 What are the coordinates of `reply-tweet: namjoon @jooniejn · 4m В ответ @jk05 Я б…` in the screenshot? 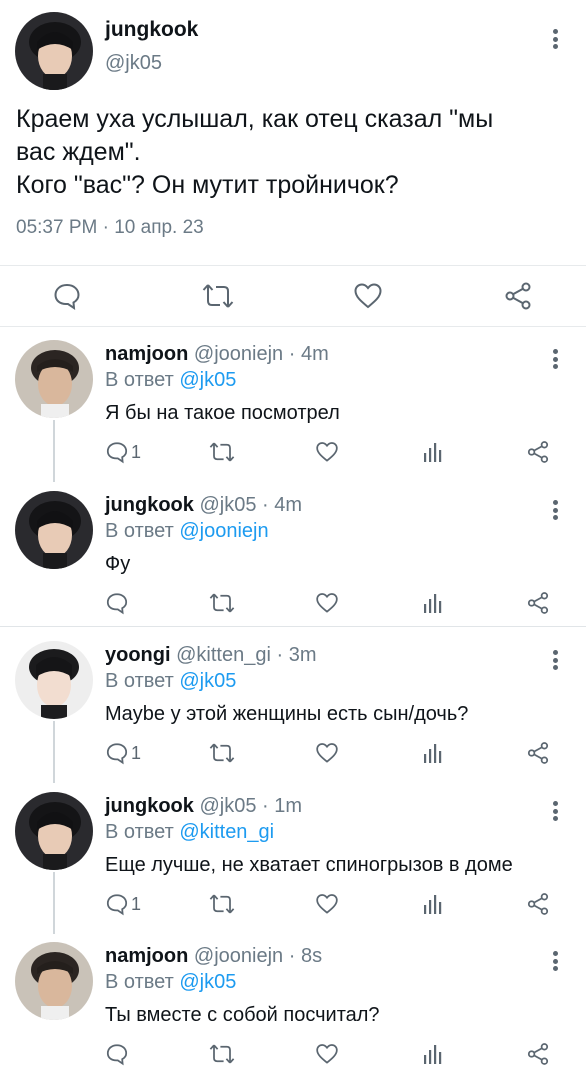 It's located at (293, 406).